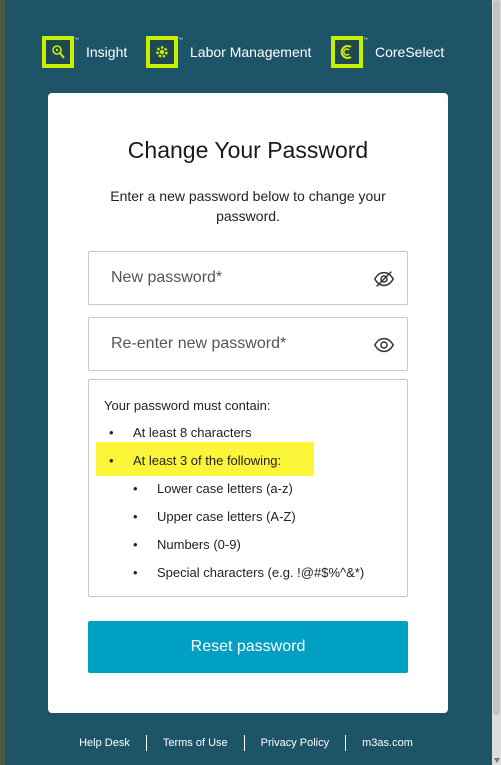  I want to click on reset-password-button: Reset password, so click(248, 647).